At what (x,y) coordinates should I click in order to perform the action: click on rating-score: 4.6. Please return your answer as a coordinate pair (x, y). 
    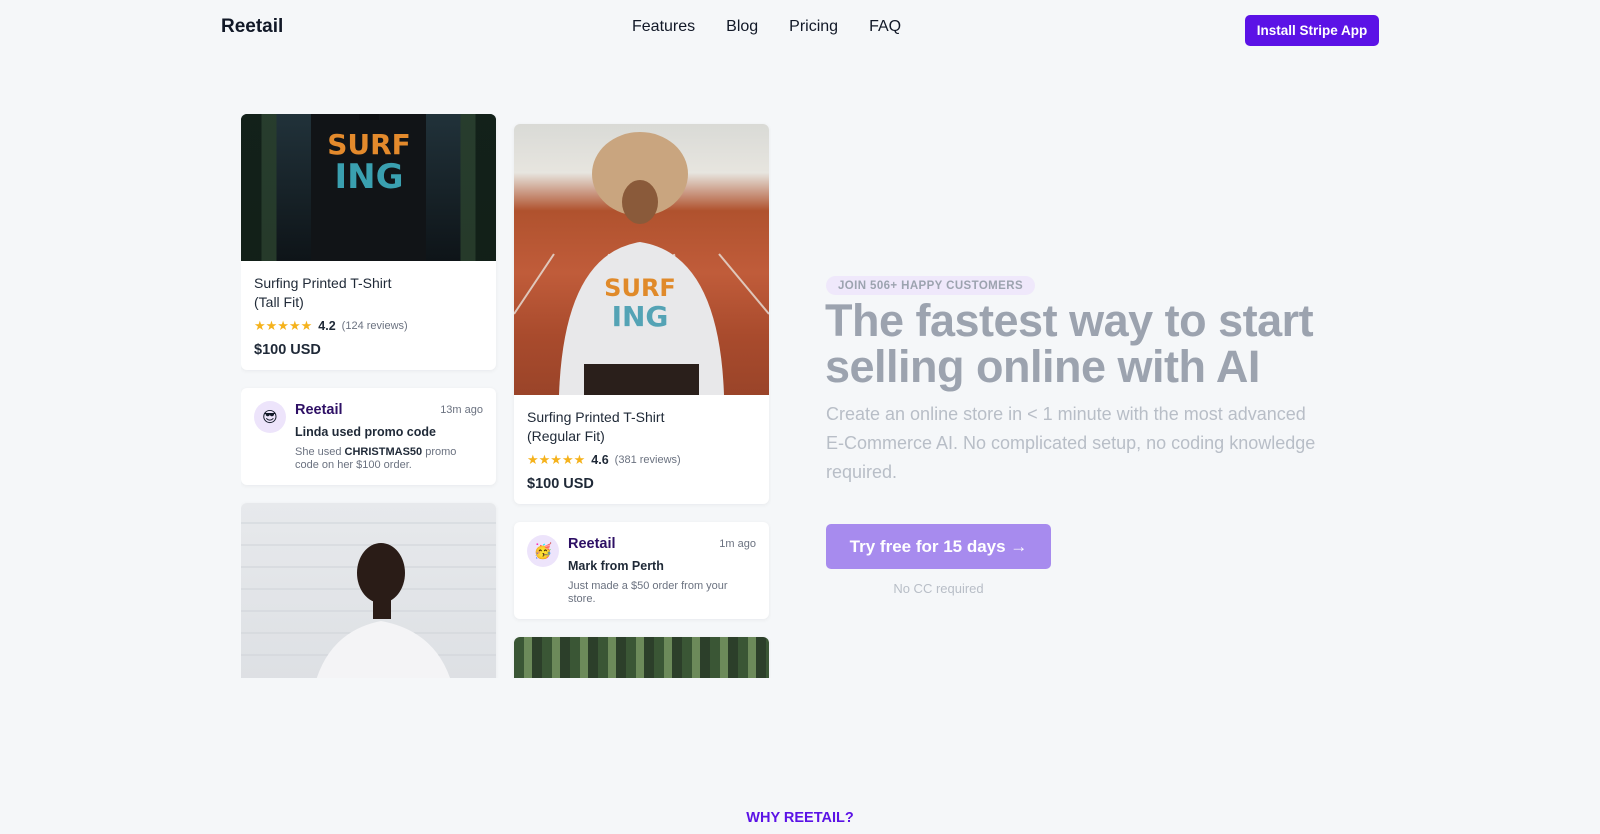
    Looking at the image, I should click on (600, 460).